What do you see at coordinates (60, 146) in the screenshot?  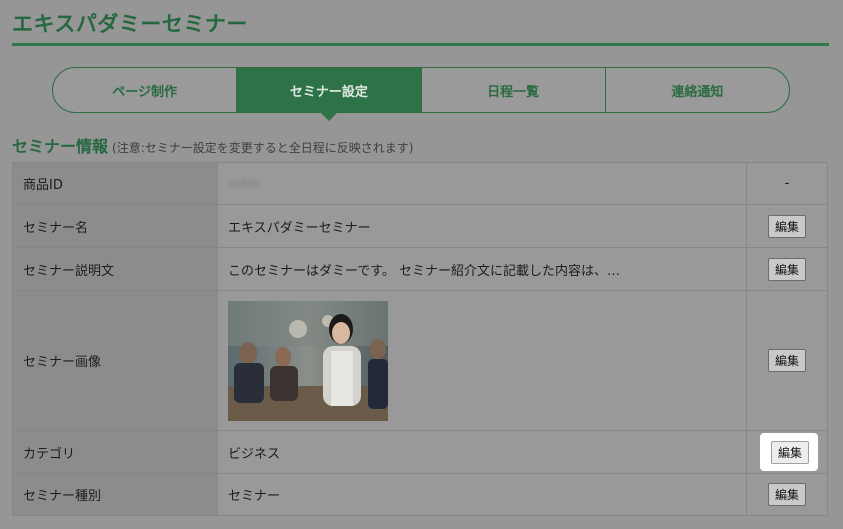 I see `section-title: セミナー情報` at bounding box center [60, 146].